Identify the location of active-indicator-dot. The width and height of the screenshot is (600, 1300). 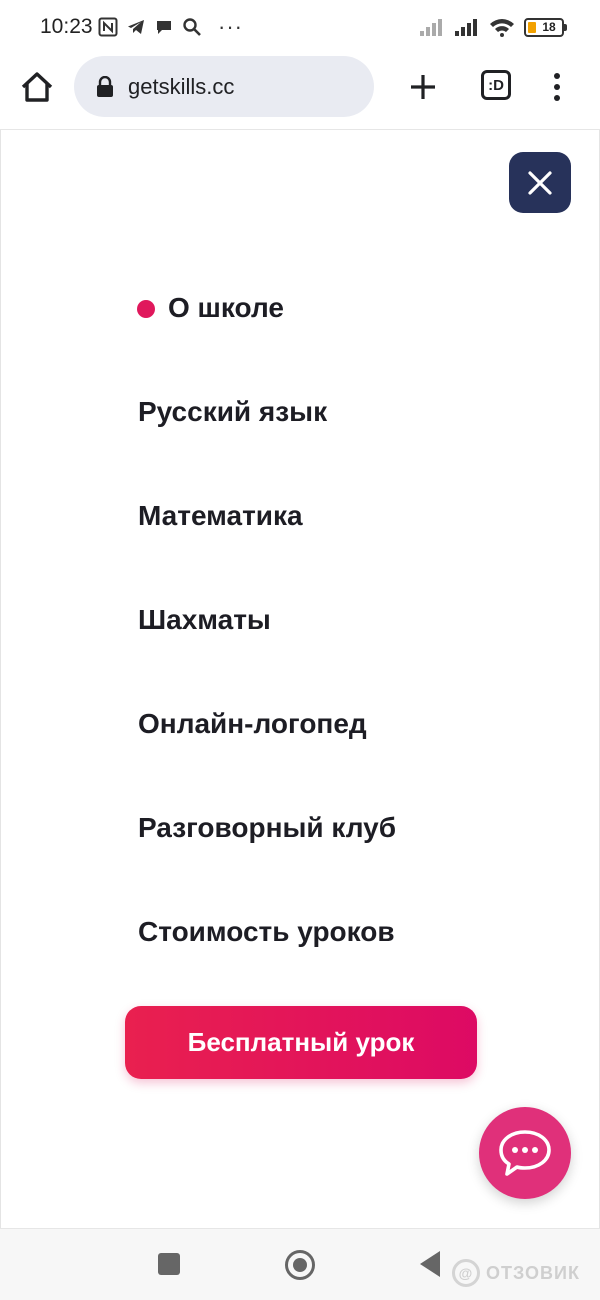
(146, 309).